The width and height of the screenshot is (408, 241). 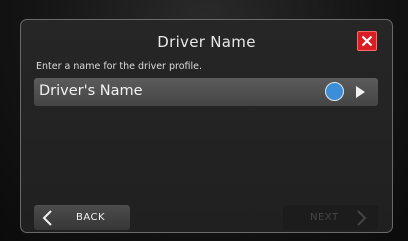 I want to click on instruction-text: Enter a name for the driver profile., so click(x=119, y=66).